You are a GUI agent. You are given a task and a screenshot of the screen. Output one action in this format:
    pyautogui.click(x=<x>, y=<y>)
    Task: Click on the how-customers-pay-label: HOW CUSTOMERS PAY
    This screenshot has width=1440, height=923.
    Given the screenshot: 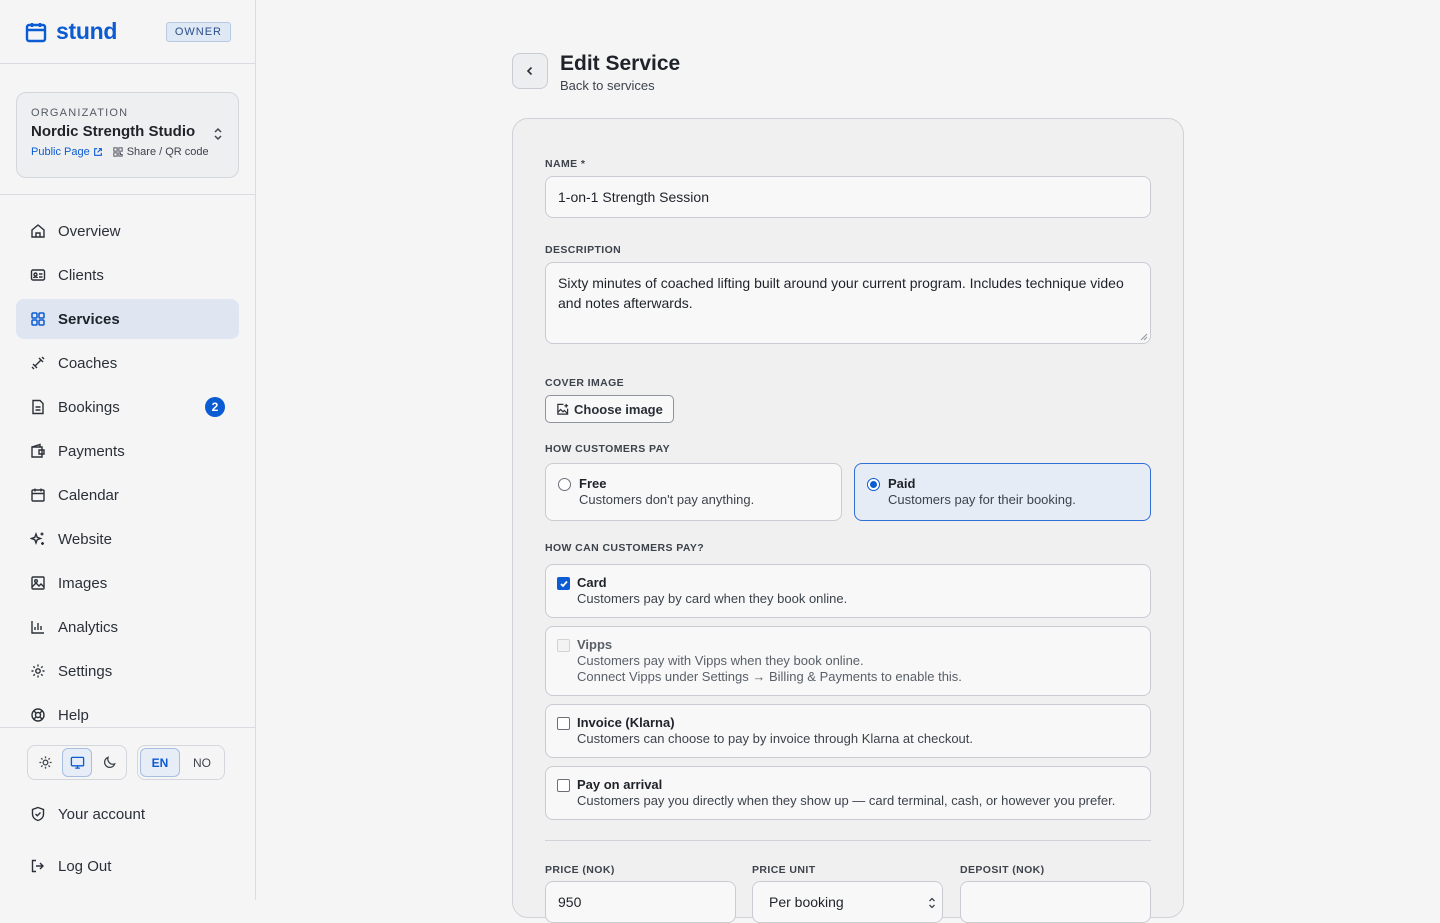 What is the action you would take?
    pyautogui.click(x=608, y=449)
    